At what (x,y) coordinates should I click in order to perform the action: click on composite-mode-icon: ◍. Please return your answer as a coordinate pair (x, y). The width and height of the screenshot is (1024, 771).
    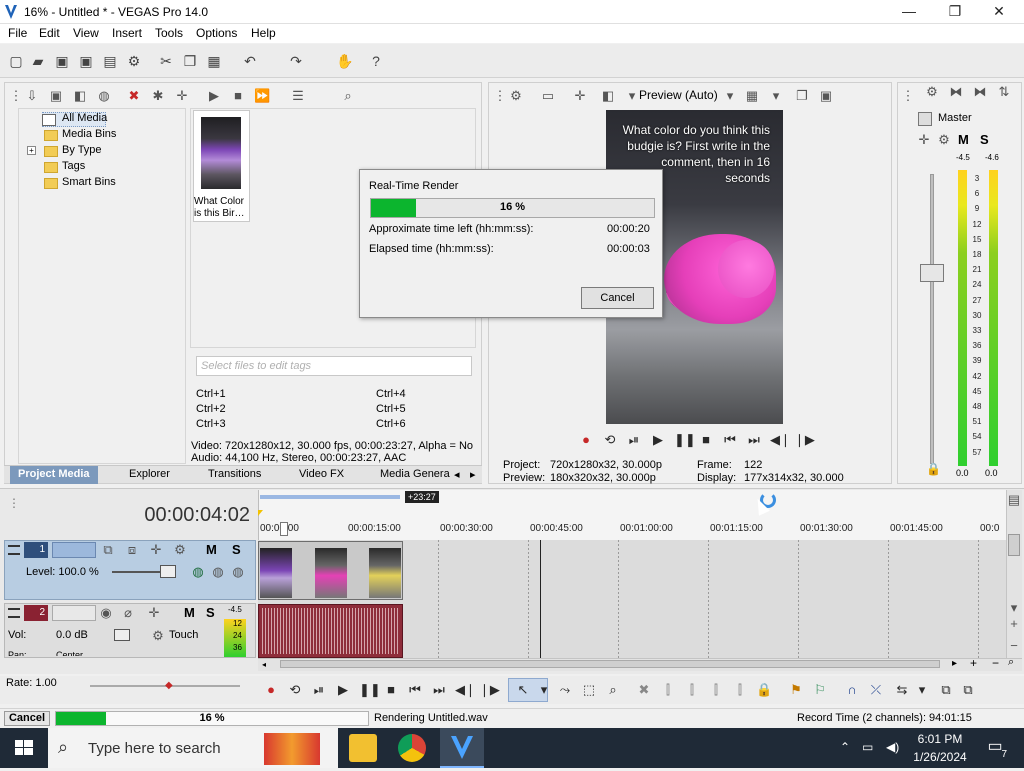
    Looking at the image, I should click on (198, 572).